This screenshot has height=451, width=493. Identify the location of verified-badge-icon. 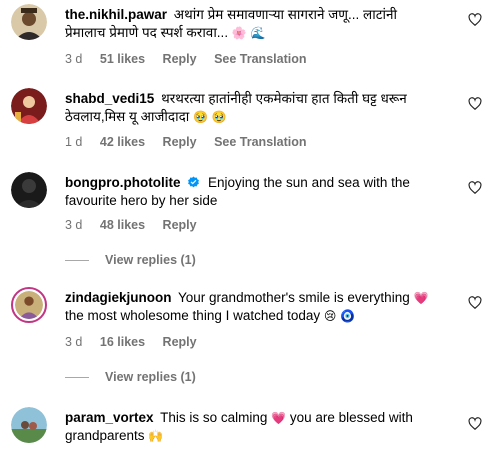
(194, 182).